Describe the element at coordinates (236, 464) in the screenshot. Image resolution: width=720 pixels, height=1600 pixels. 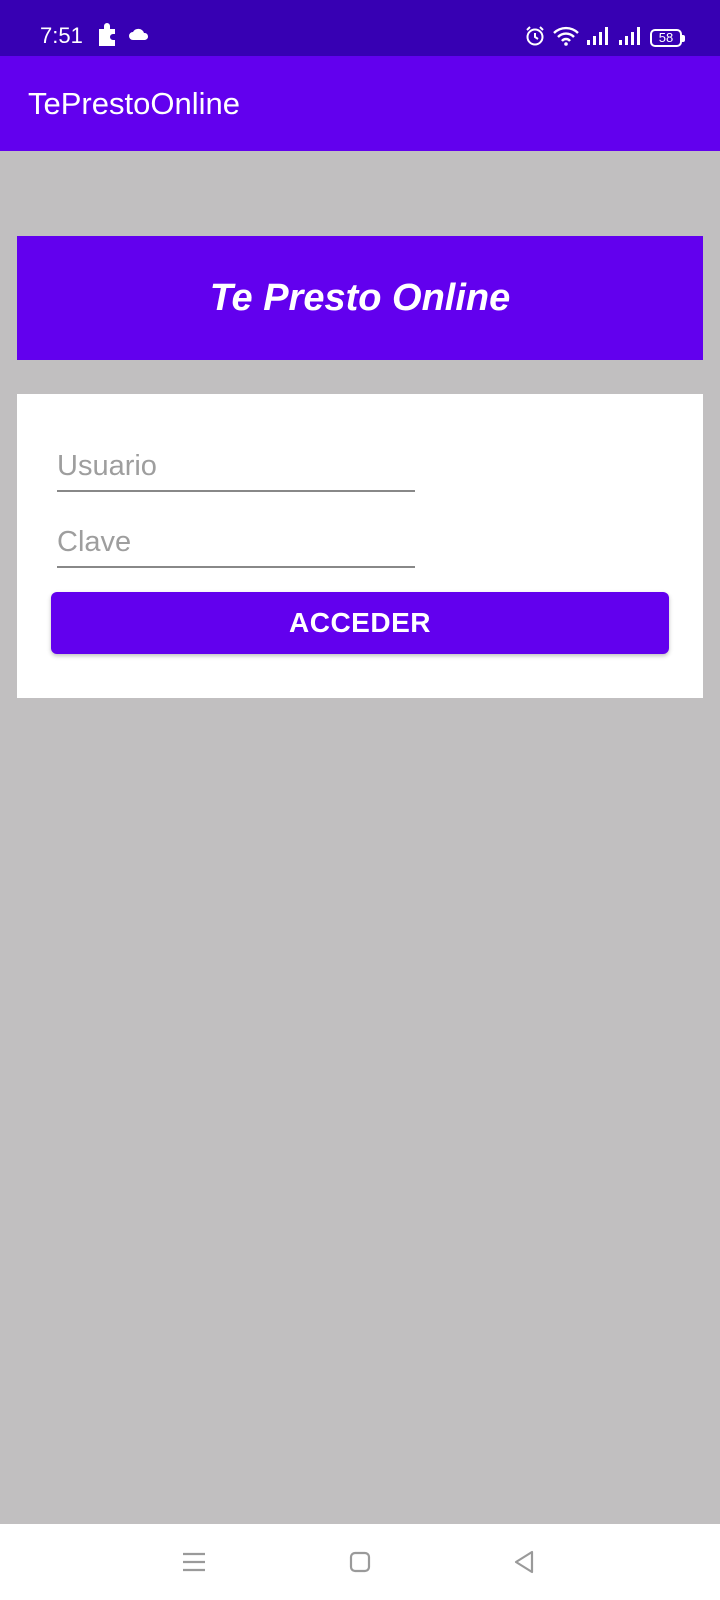
I see `username-input` at that location.